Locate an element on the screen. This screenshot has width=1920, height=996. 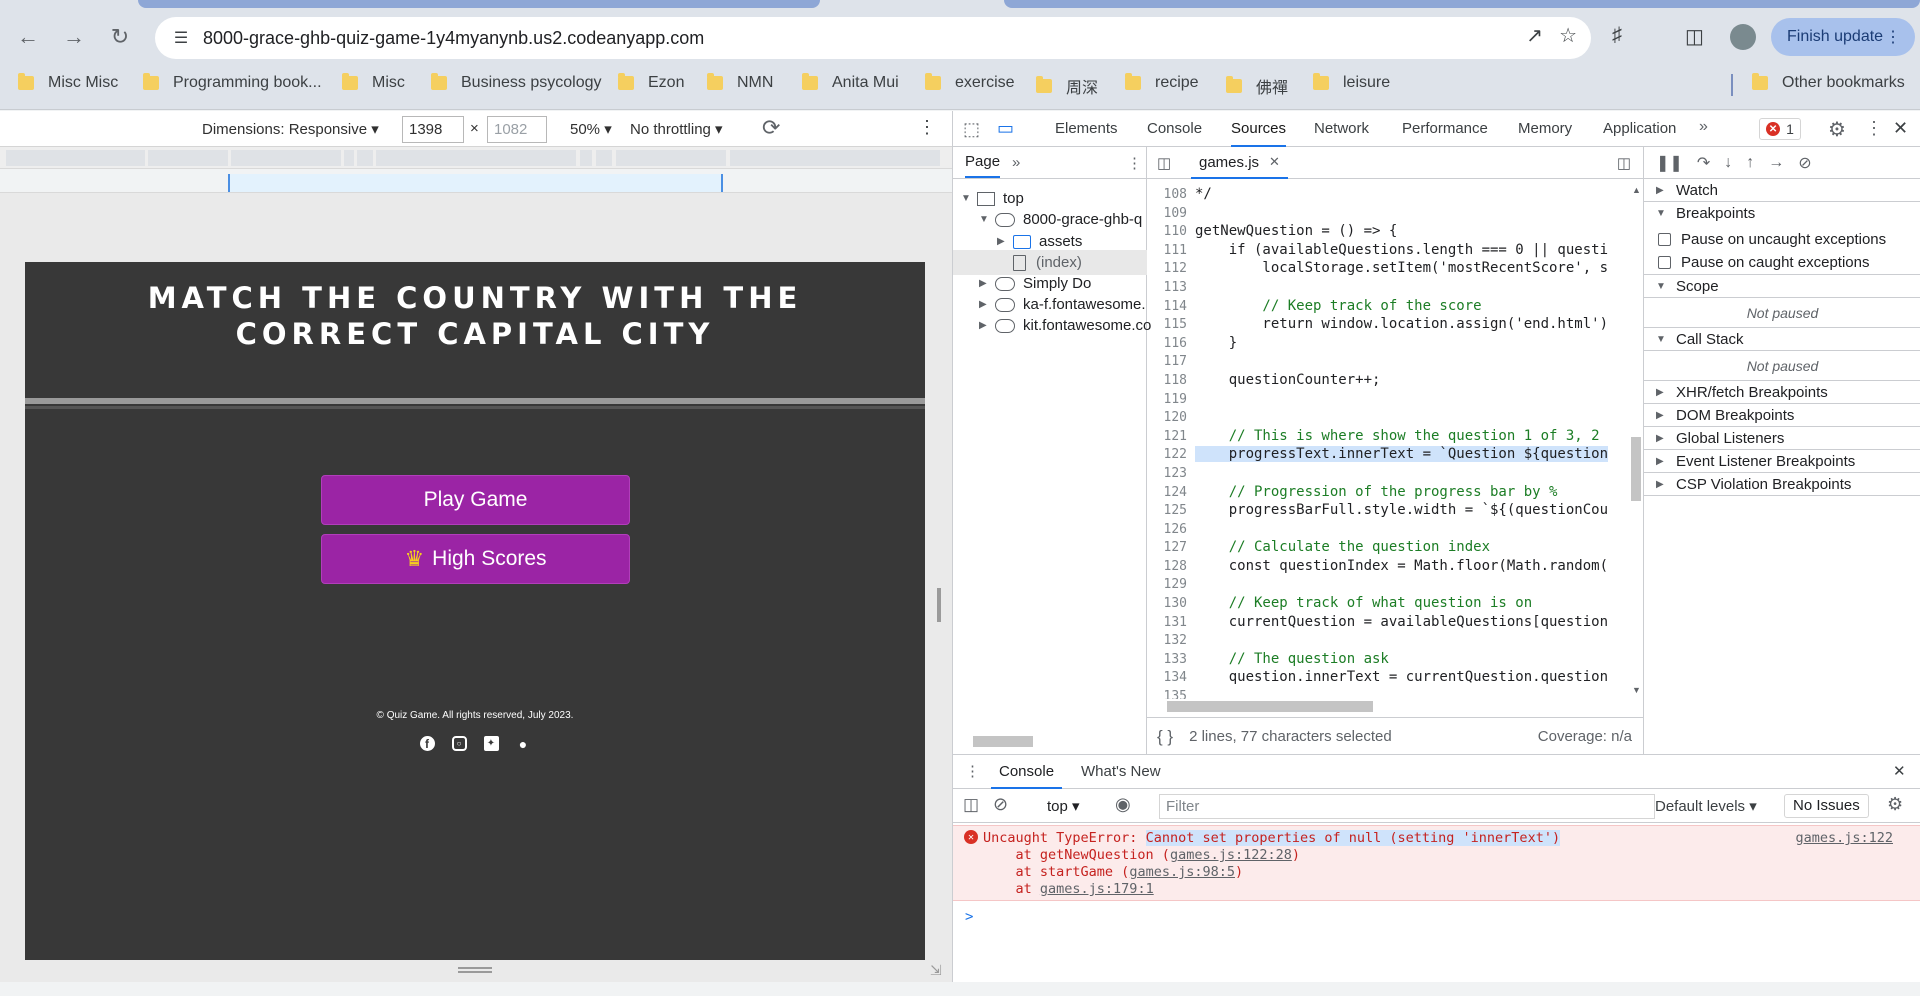
forward-icon: → is located at coordinates (74, 37).